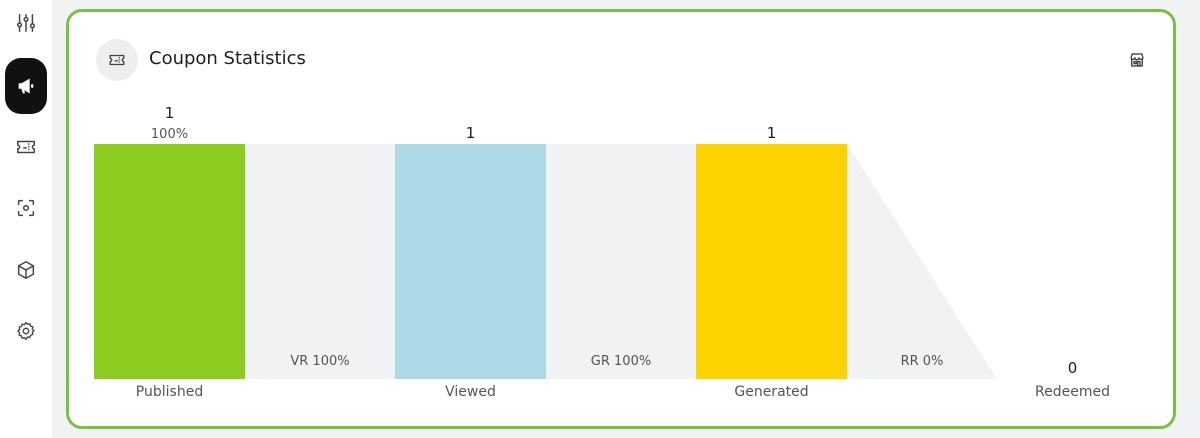  I want to click on category-label: Generated, so click(771, 392).